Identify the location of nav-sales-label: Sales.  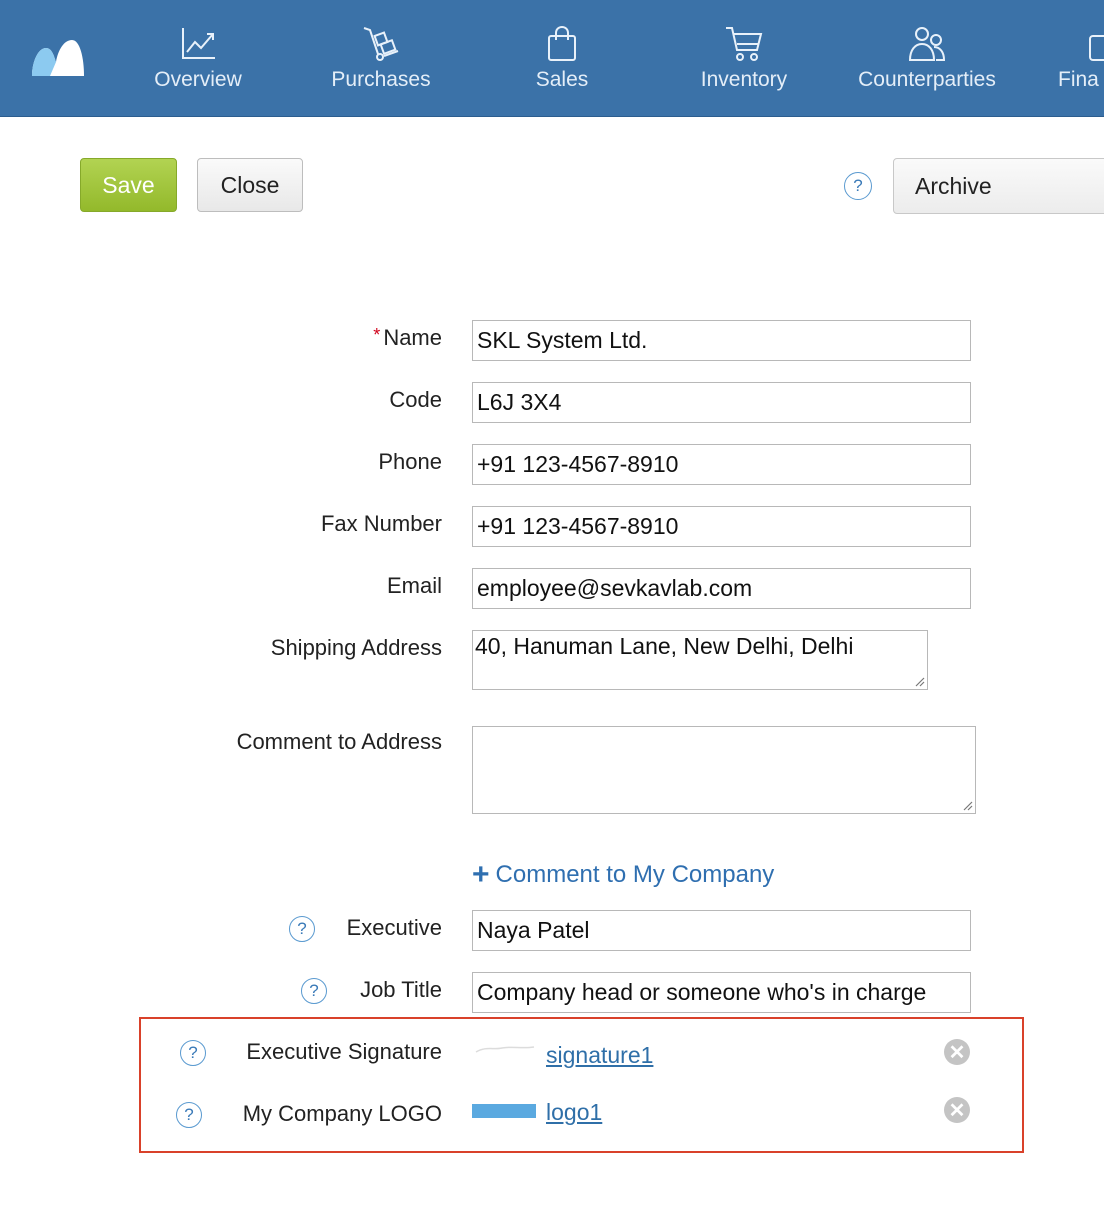
(562, 79).